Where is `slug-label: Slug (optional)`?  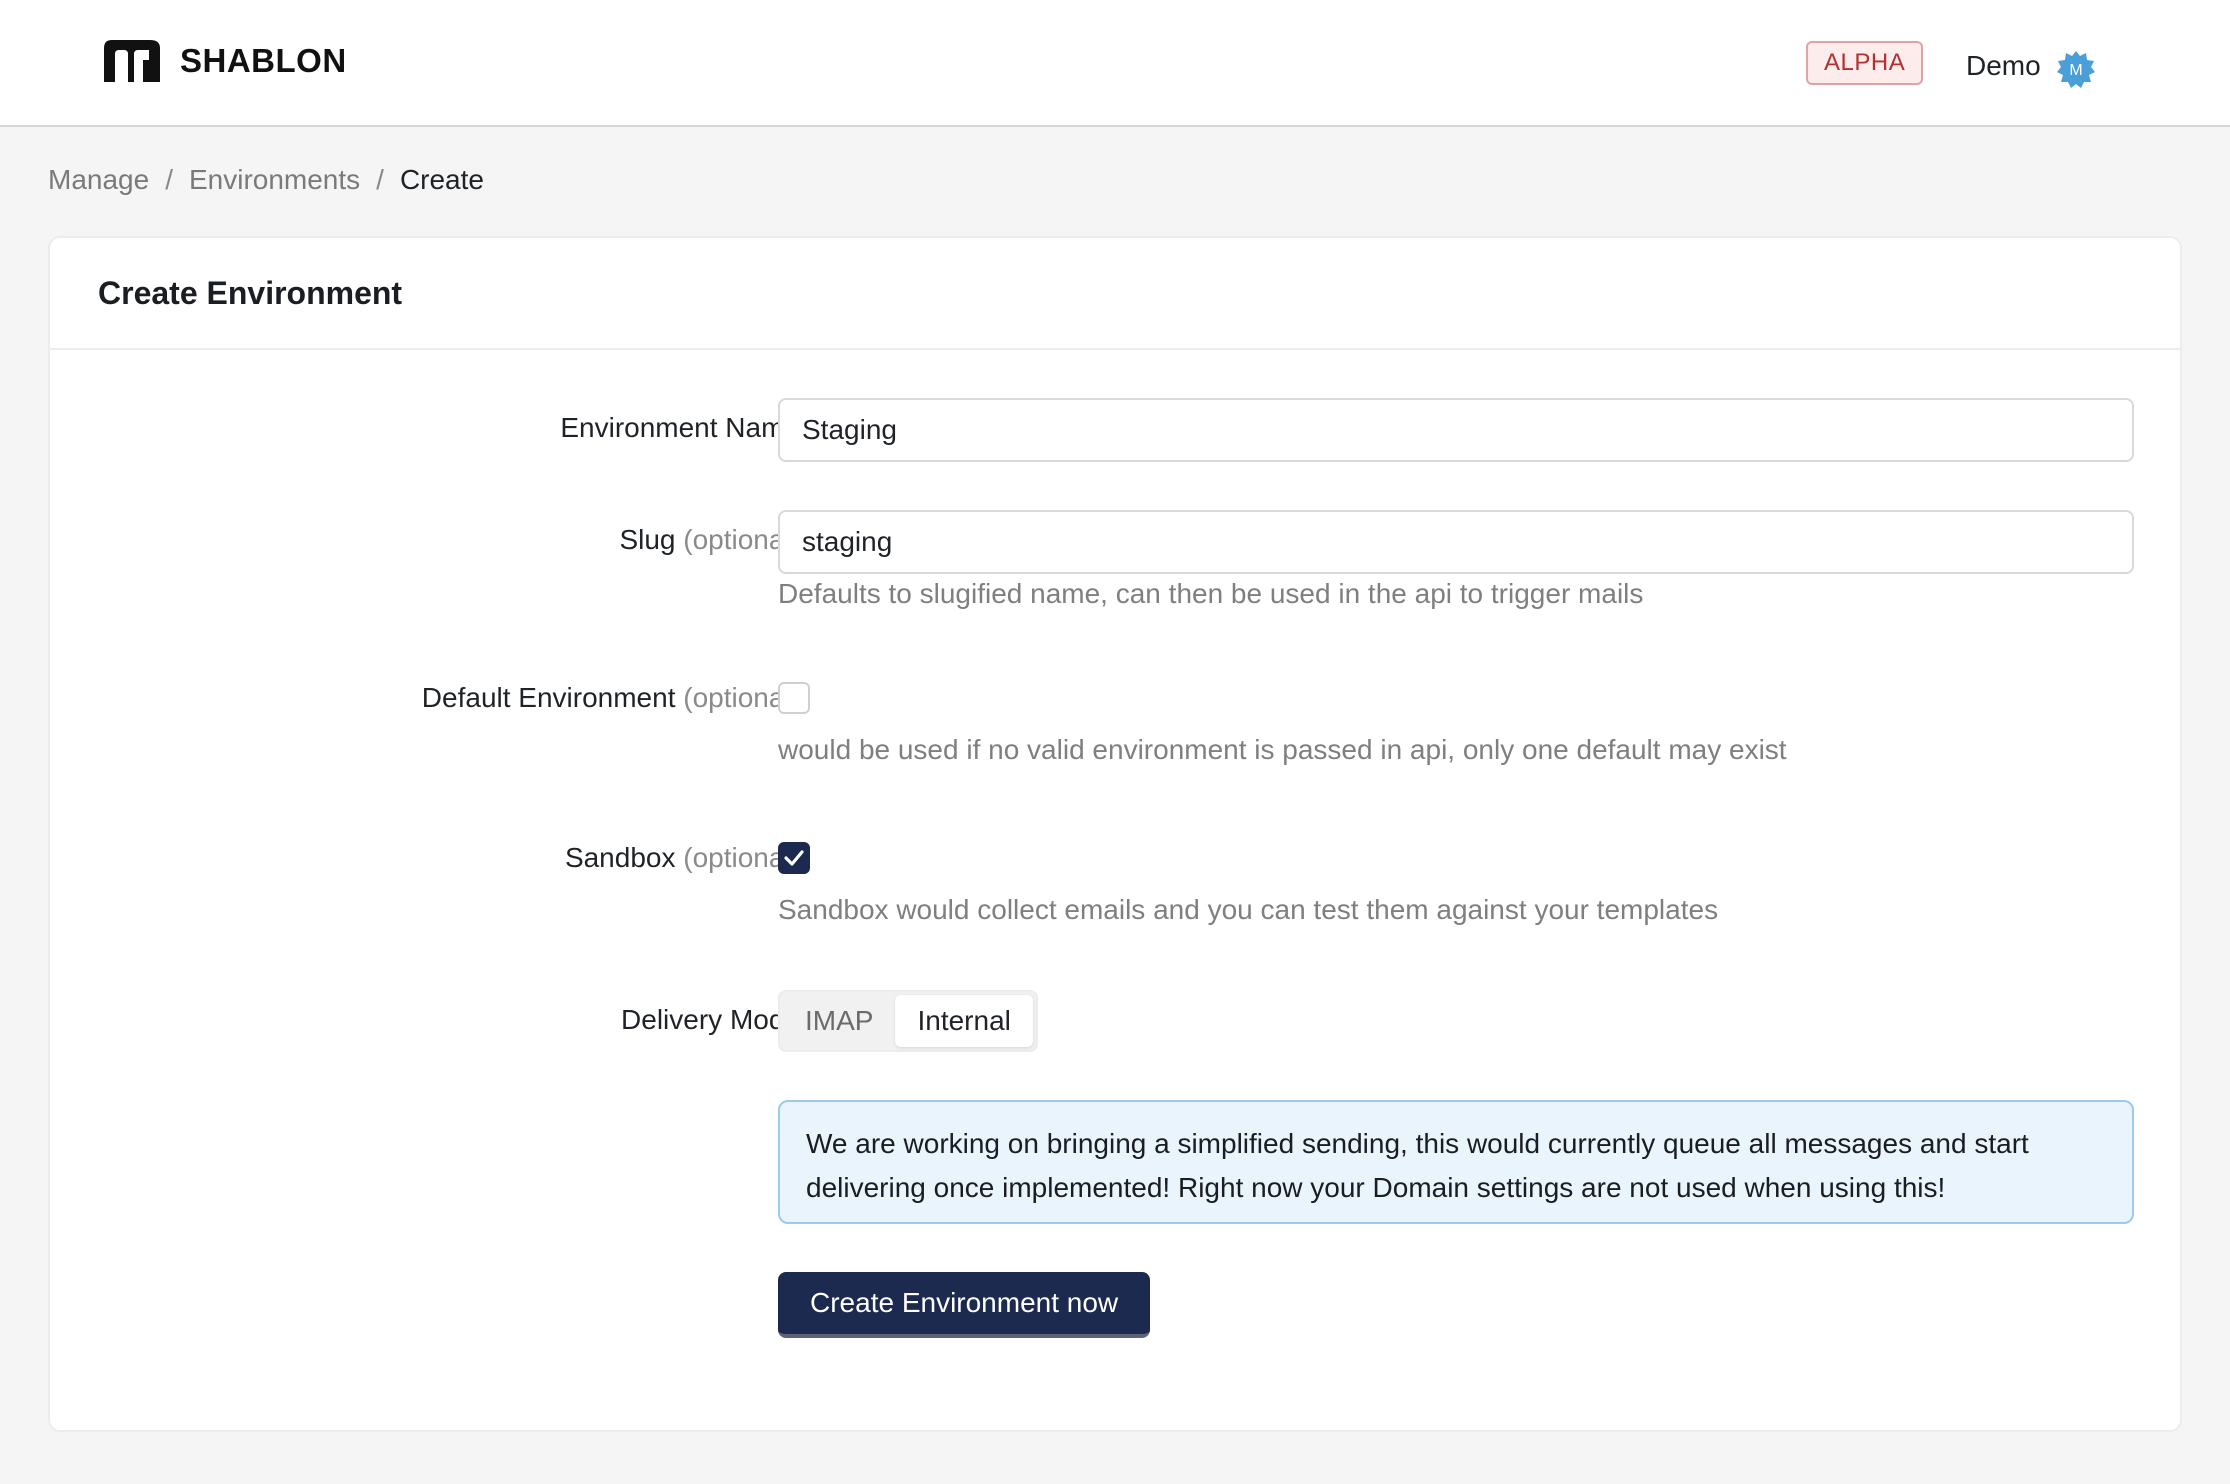 slug-label: Slug (optional) is located at coordinates (709, 540).